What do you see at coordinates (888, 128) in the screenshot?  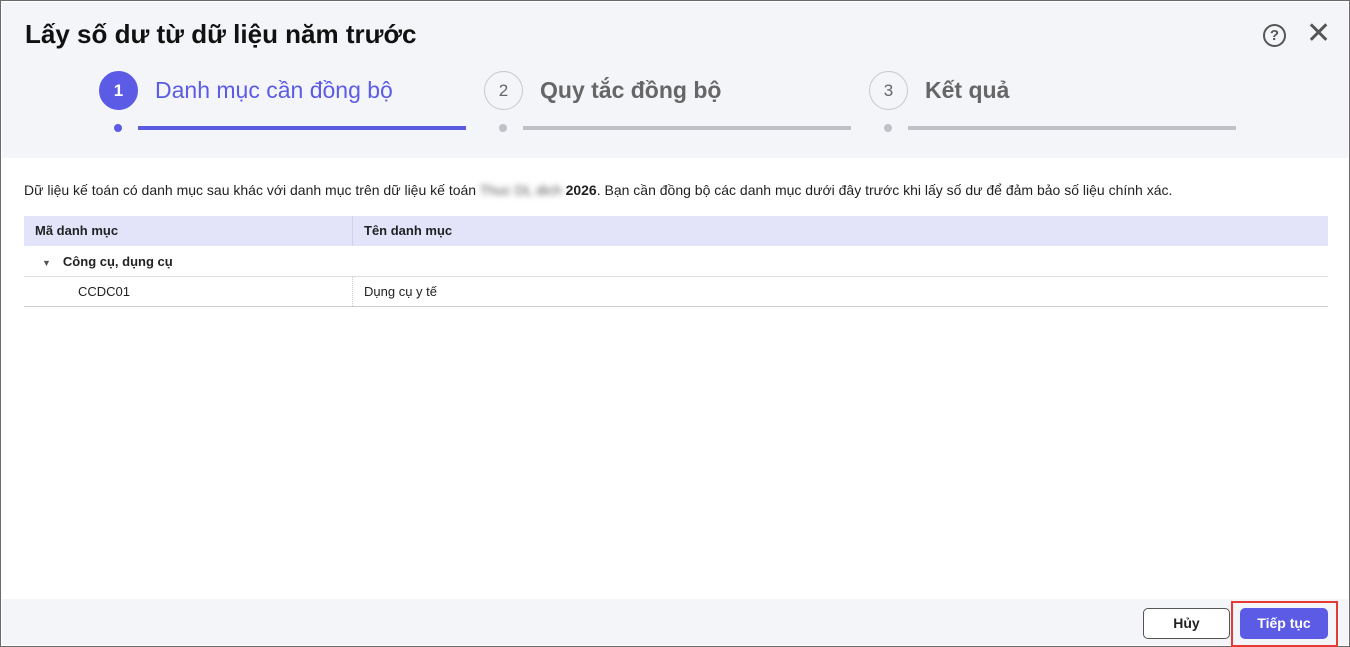 I see `step-3-dot` at bounding box center [888, 128].